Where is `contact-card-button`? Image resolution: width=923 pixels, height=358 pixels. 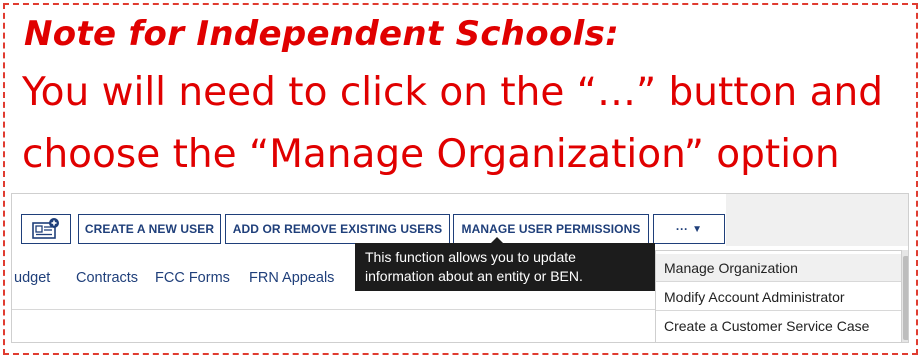 contact-card-button is located at coordinates (46, 229).